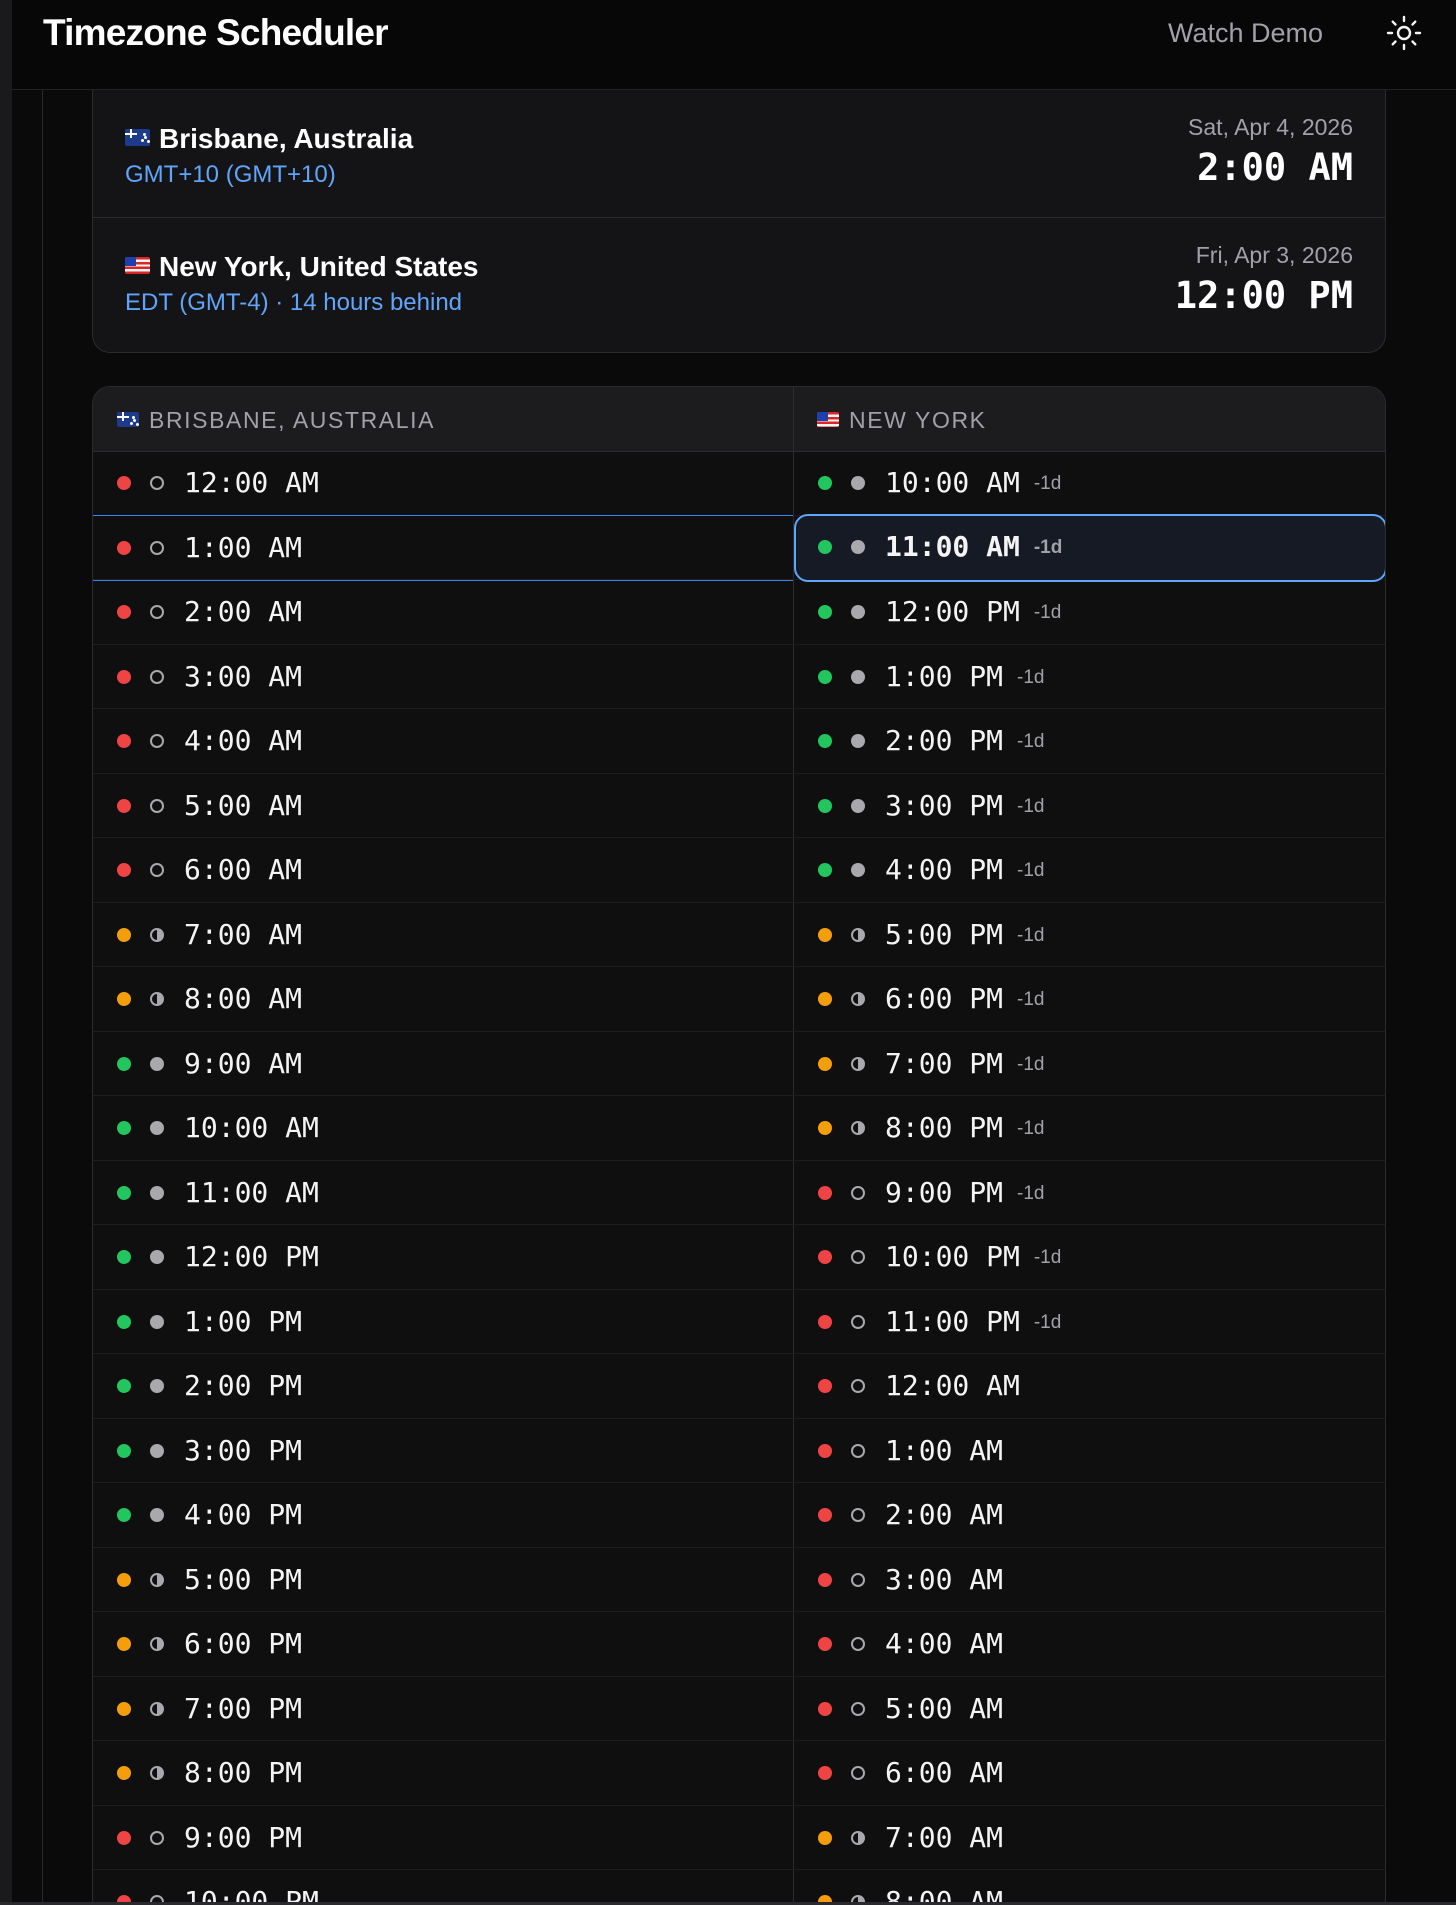  What do you see at coordinates (443, 870) in the screenshot?
I see `brisbane-time-cell: 6:00 AM` at bounding box center [443, 870].